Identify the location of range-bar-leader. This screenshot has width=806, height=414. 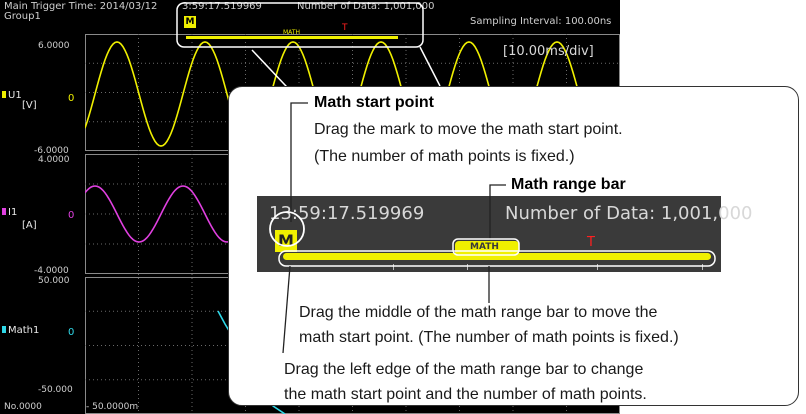
(497, 212).